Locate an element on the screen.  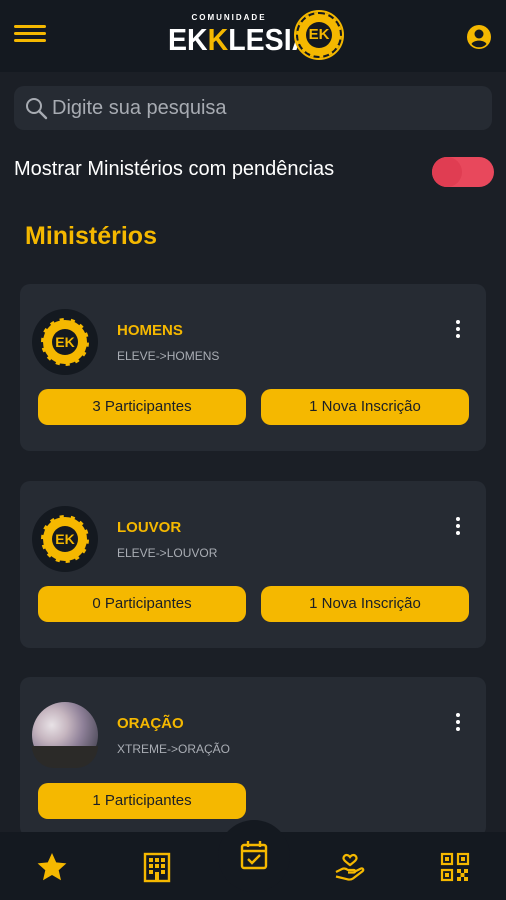
app-header: COMUNIDADE EKKLESIA EK is located at coordinates (253, 36).